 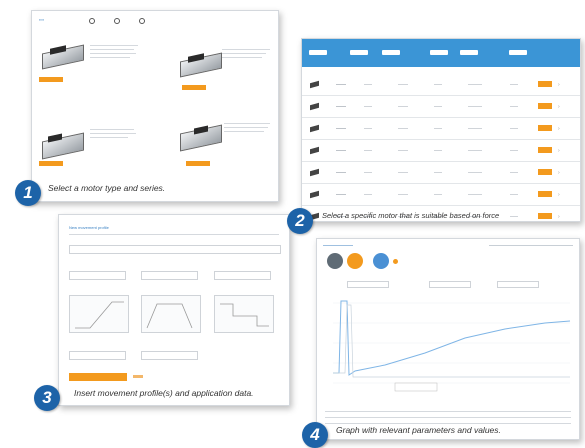 What do you see at coordinates (300, 221) in the screenshot?
I see `step-2-badge: 2` at bounding box center [300, 221].